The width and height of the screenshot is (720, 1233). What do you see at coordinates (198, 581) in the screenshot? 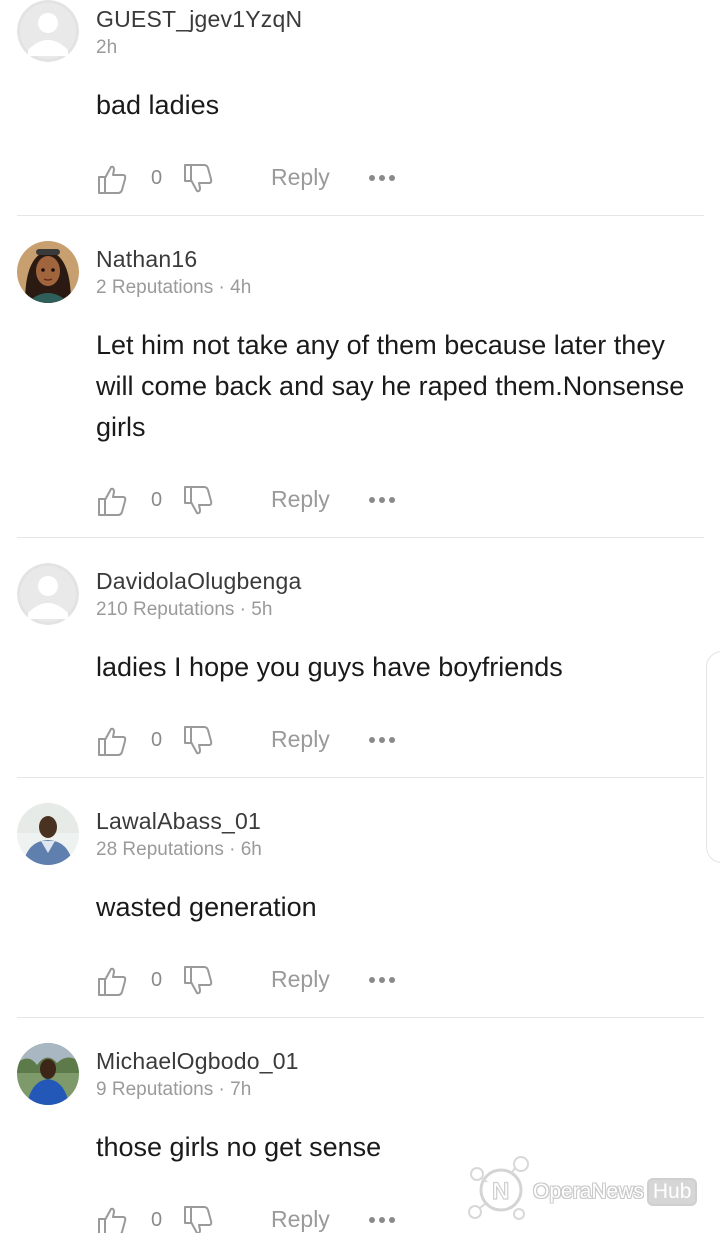
I see `comment-username: DavidolaOlugbenga` at bounding box center [198, 581].